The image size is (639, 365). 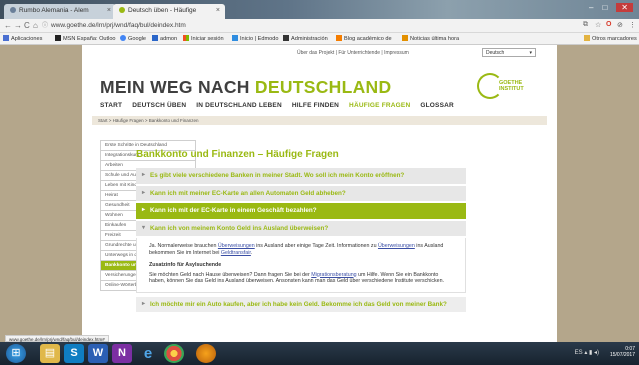 What do you see at coordinates (598, 25) in the screenshot?
I see `star-icon: ☆` at bounding box center [598, 25].